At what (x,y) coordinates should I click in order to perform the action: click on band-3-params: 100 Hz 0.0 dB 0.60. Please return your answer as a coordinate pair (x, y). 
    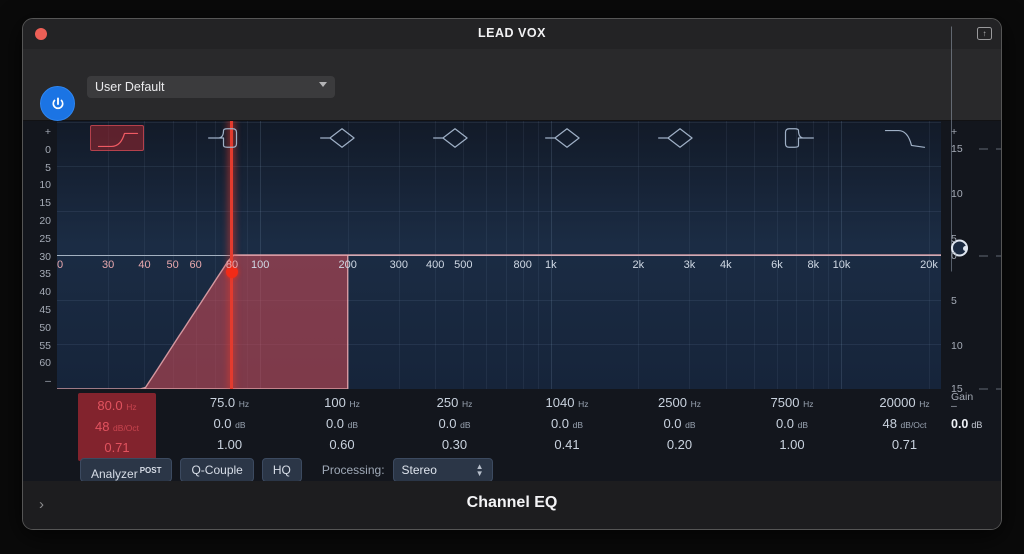
    Looking at the image, I should click on (342, 423).